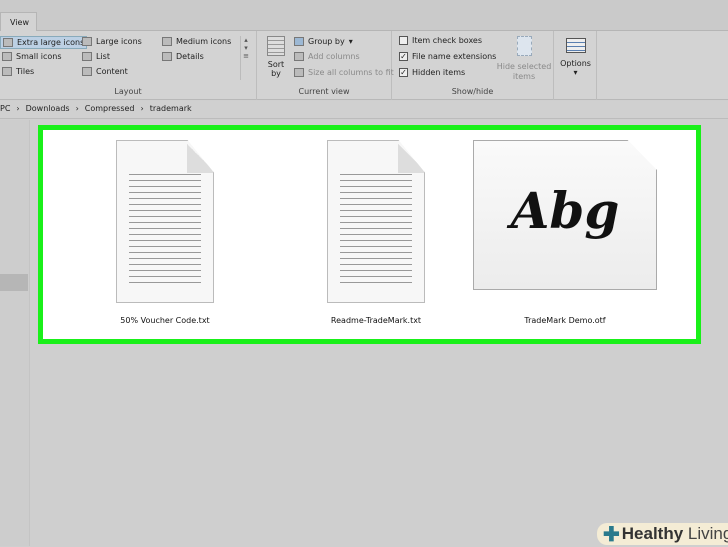 This screenshot has width=728, height=547. I want to click on font-file-icon: Abg, so click(565, 215).